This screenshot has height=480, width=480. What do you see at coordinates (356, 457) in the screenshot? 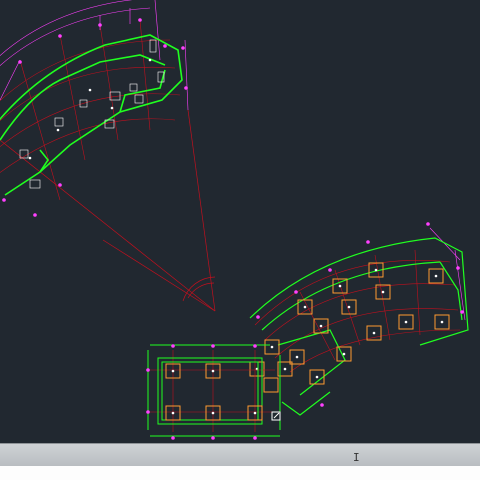
I see `ibeam-cursor-icon: I` at bounding box center [356, 457].